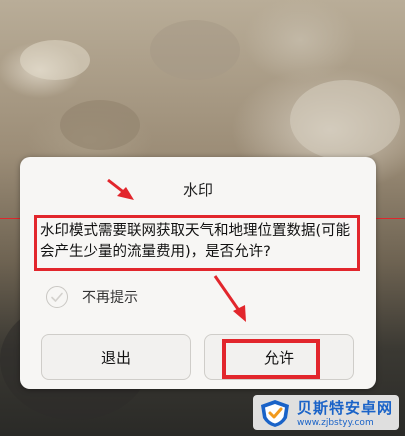 This screenshot has width=405, height=436. What do you see at coordinates (229, 298) in the screenshot?
I see `arrow-to-allow-icon` at bounding box center [229, 298].